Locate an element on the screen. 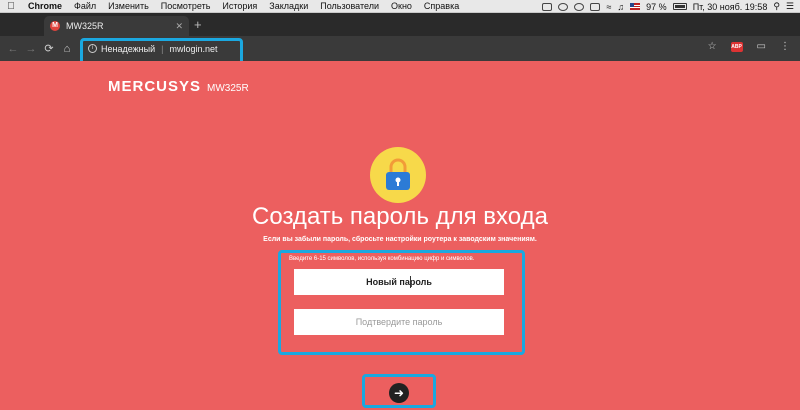 Image resolution: width=800 pixels, height=410 pixels. brand-model: MW325R is located at coordinates (228, 88).